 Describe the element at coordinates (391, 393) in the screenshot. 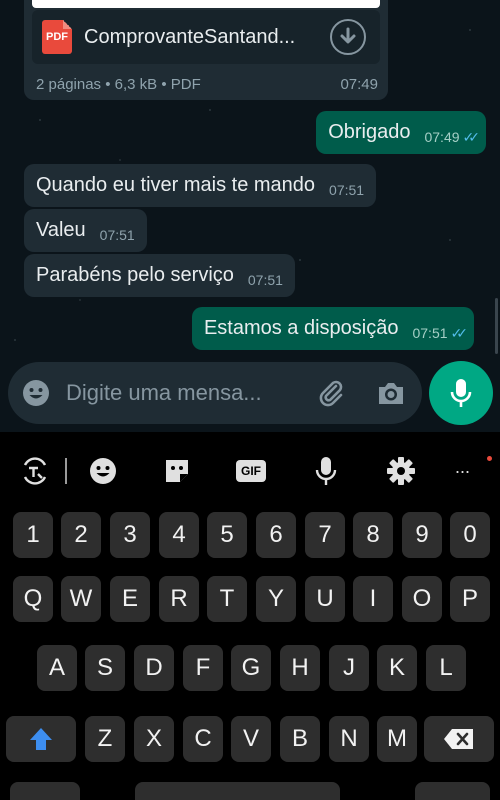

I see `camera-icon` at that location.